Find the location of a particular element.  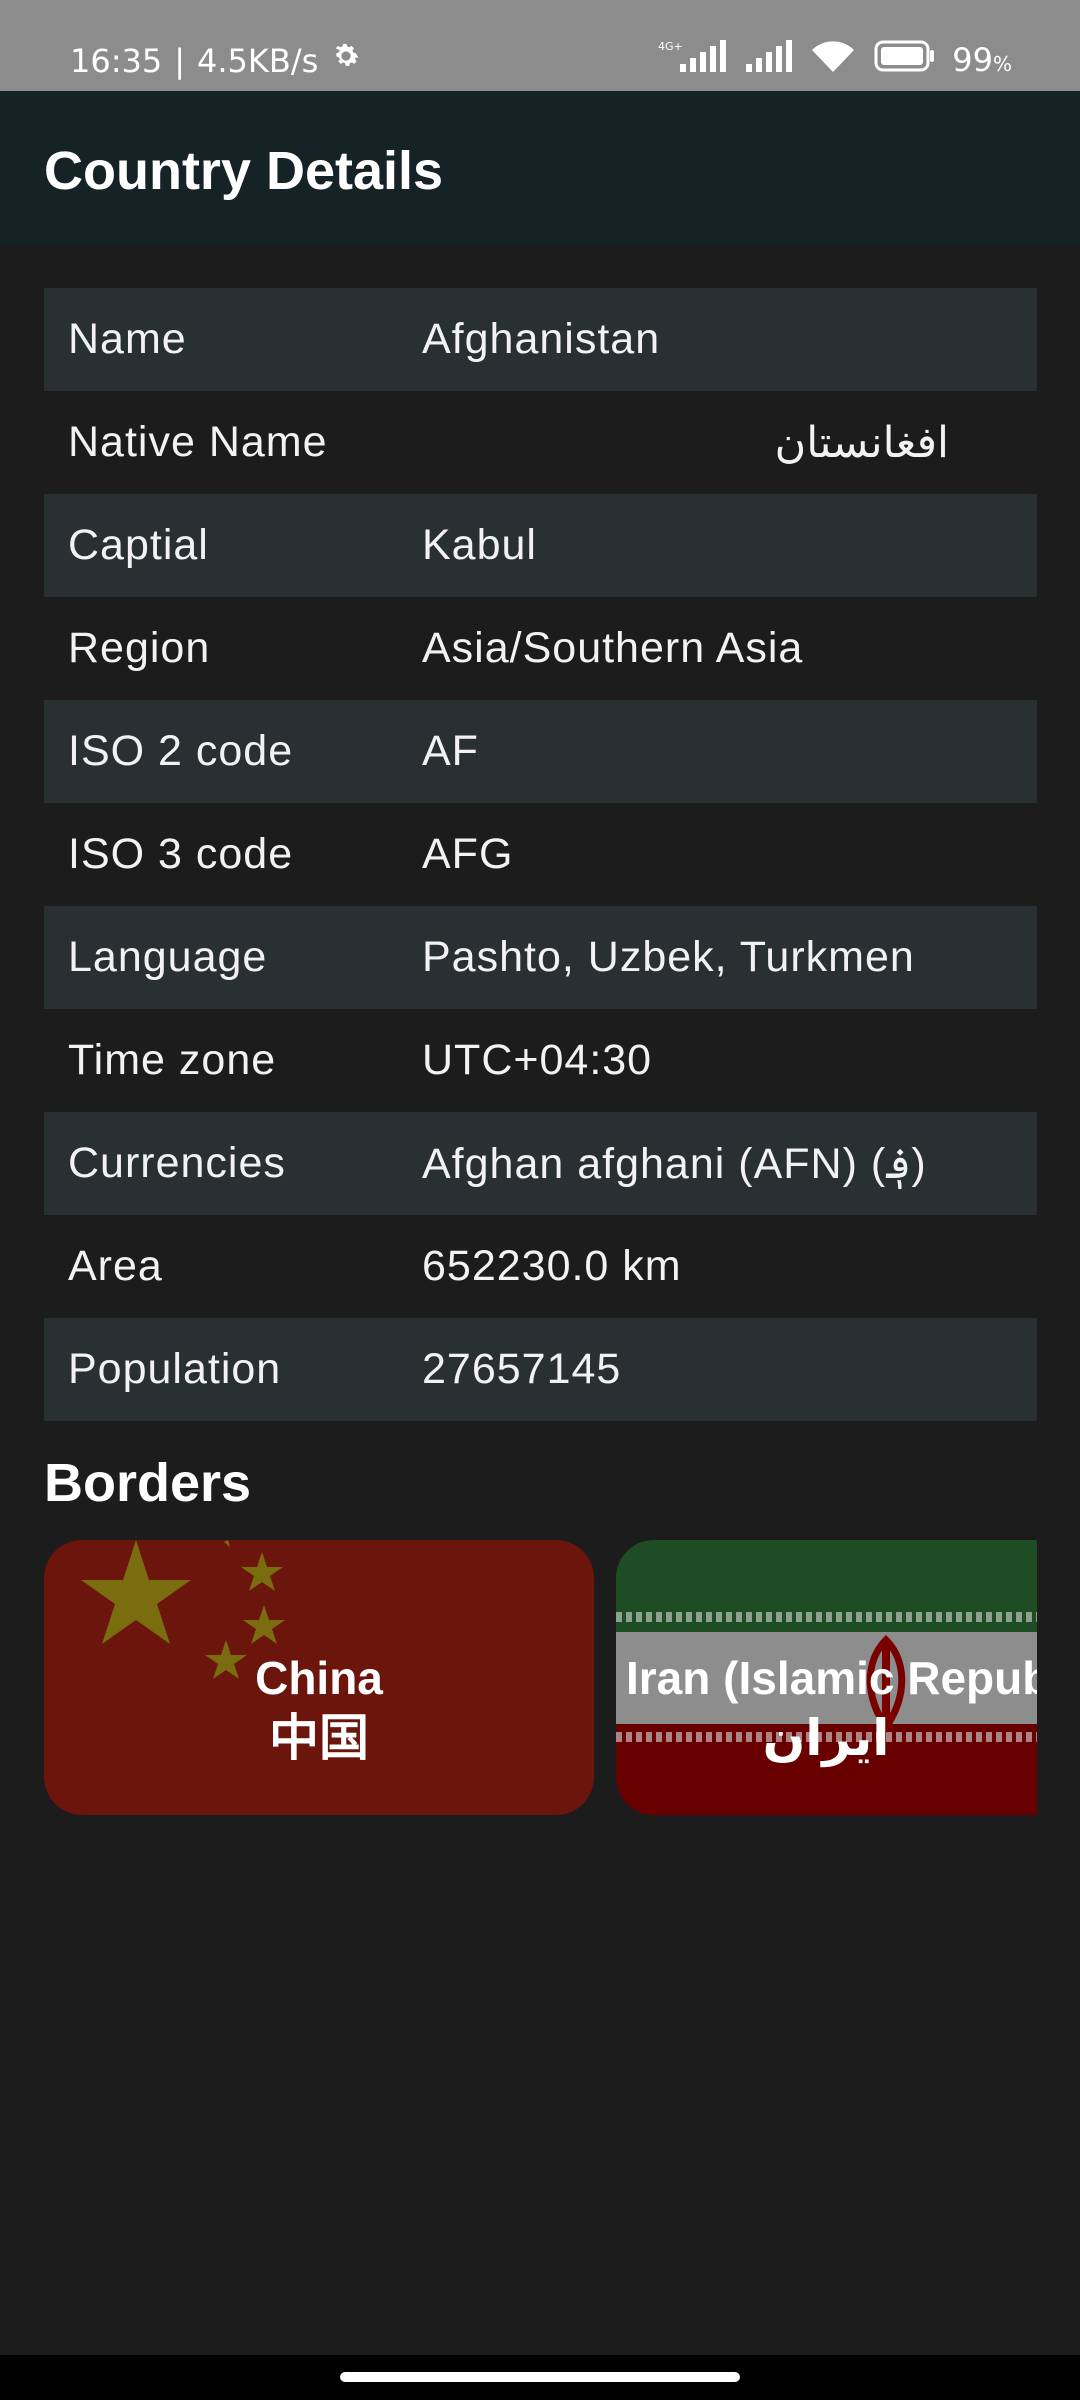

borders-list: China 中国 Iran (Islamic Republ ایران is located at coordinates (540, 1677).